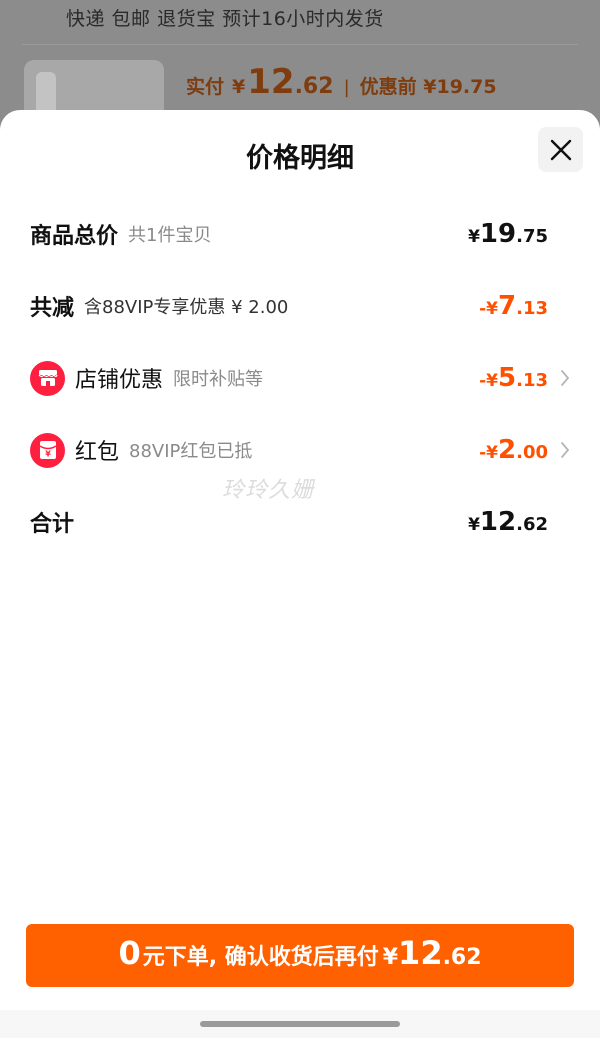  I want to click on divider, so click(300, 44).